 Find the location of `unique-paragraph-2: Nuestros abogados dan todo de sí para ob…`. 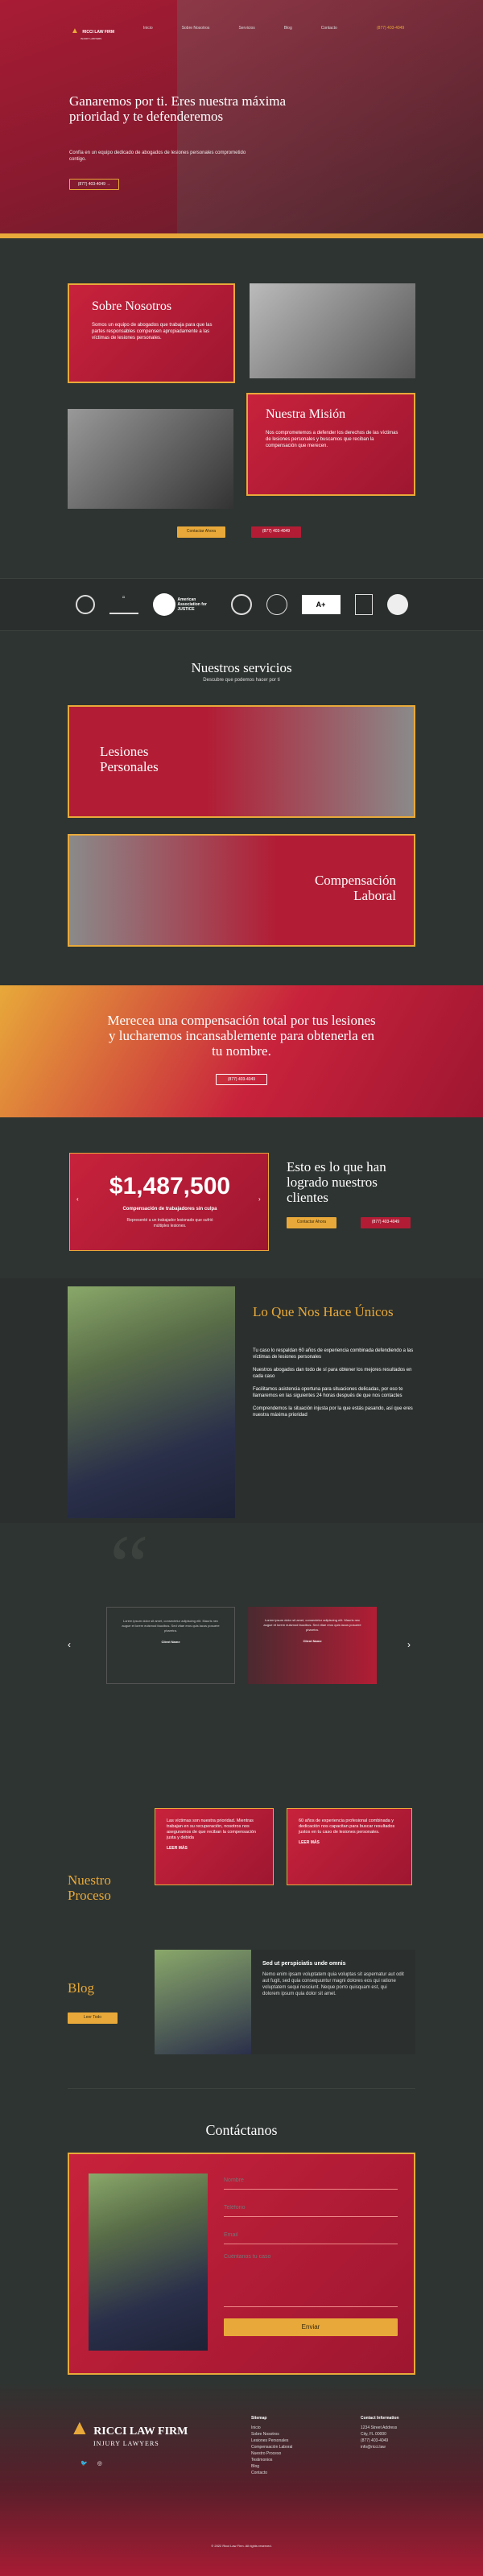

unique-paragraph-2: Nuestros abogados dan todo de sí para ob… is located at coordinates (332, 1373).